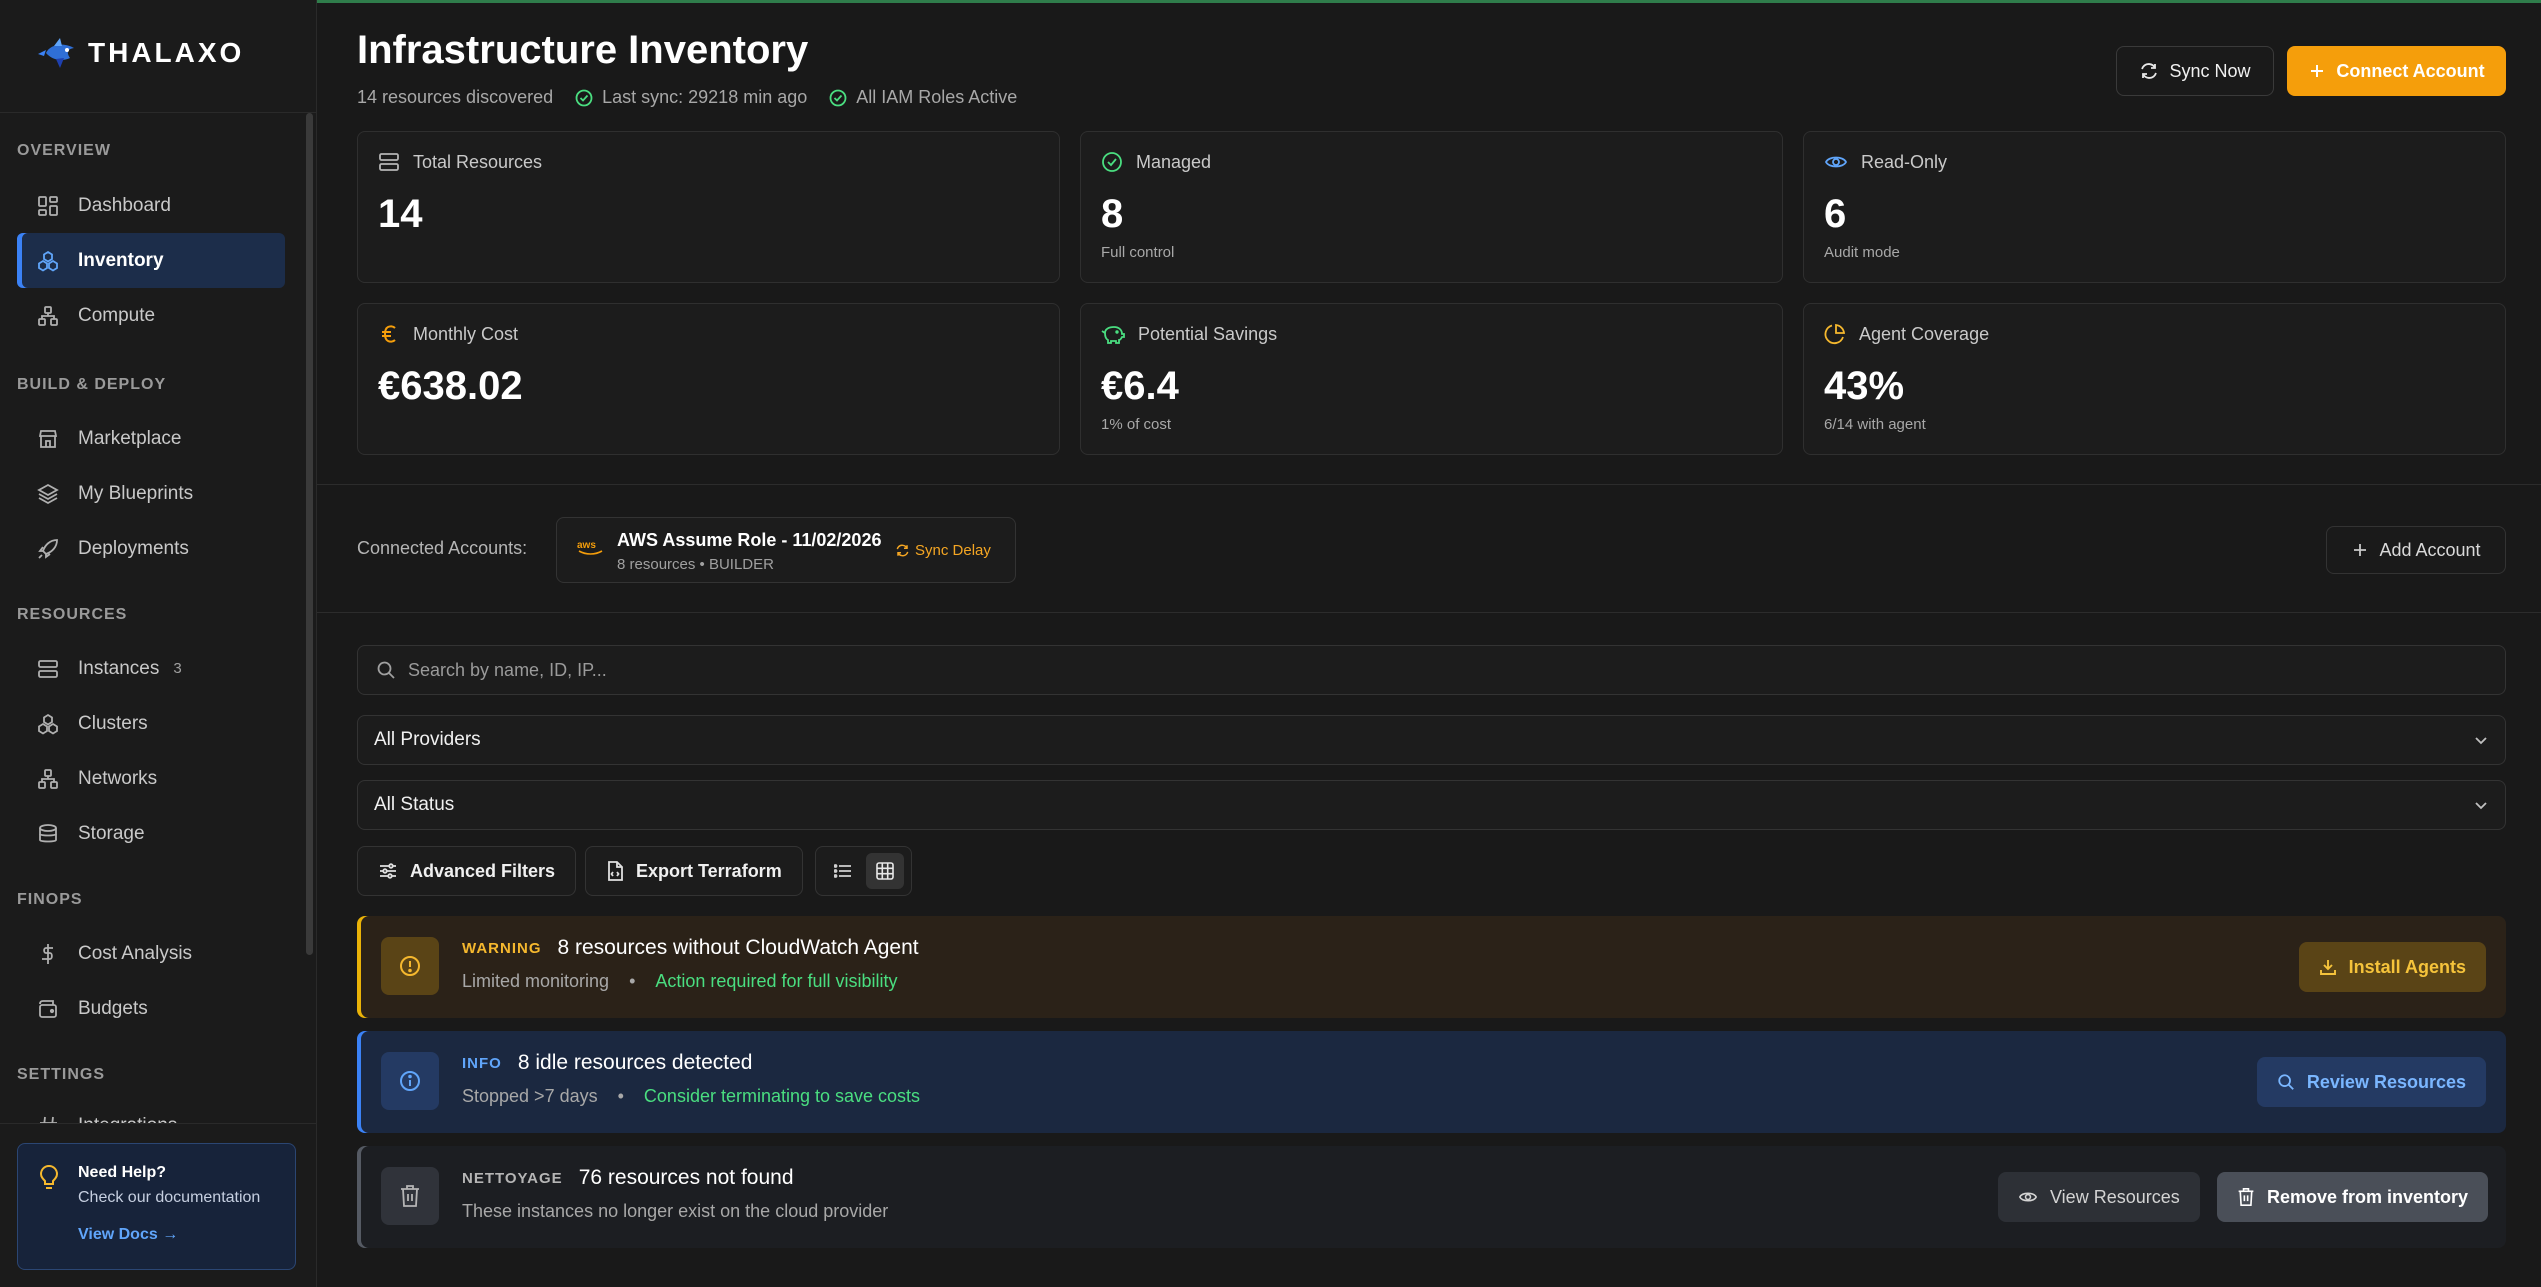 This screenshot has height=1287, width=2541. Describe the element at coordinates (1431, 207) in the screenshot. I see `stat-card-managed: Managed 8 Full control` at that location.